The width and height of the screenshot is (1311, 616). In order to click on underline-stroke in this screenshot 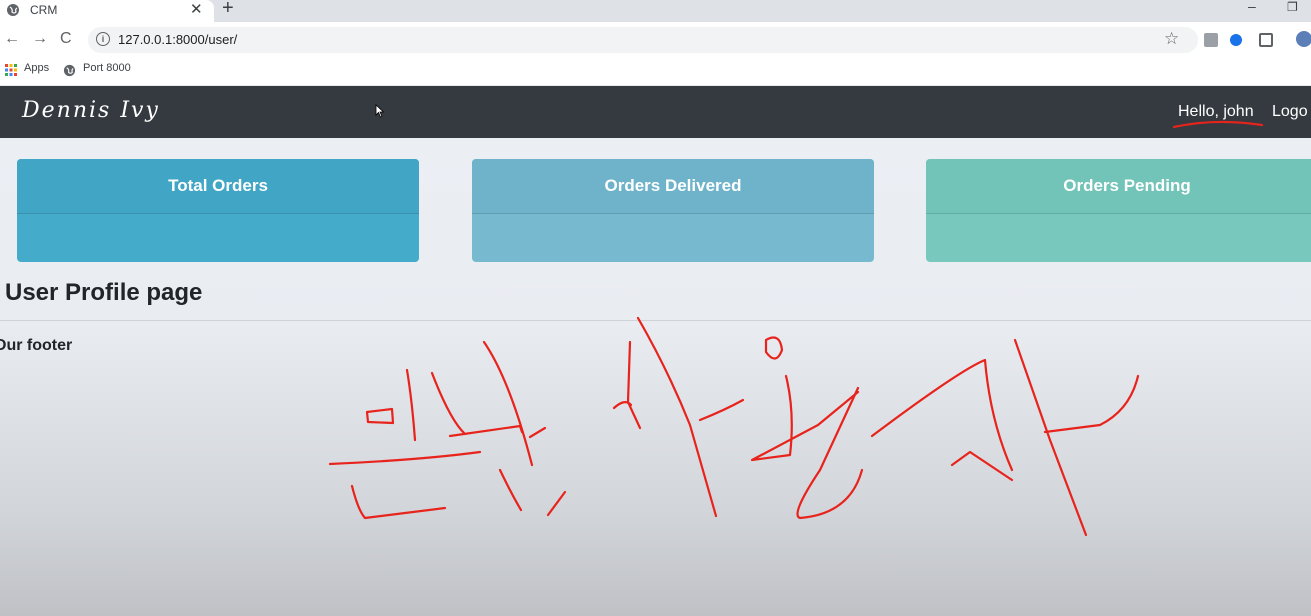, I will do `click(1218, 124)`.